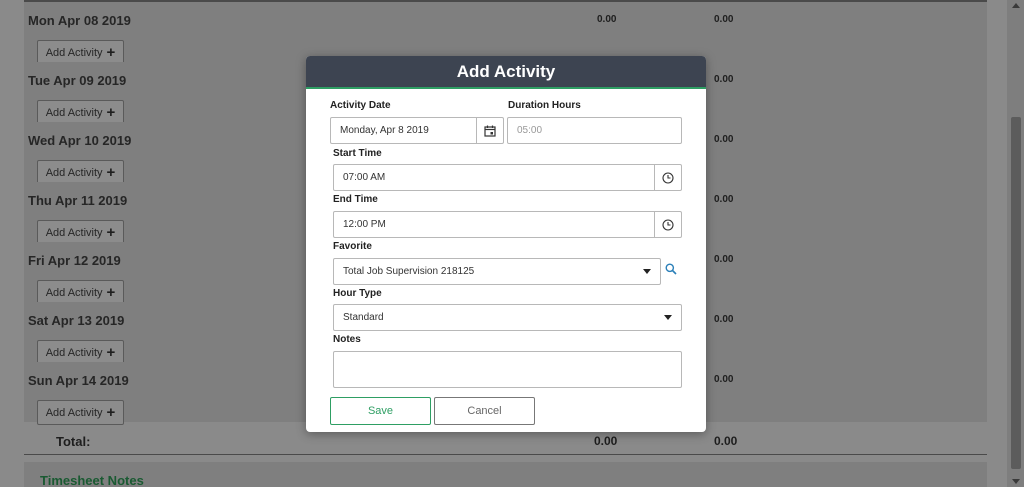  What do you see at coordinates (507, 369) in the screenshot?
I see `notes-textarea` at bounding box center [507, 369].